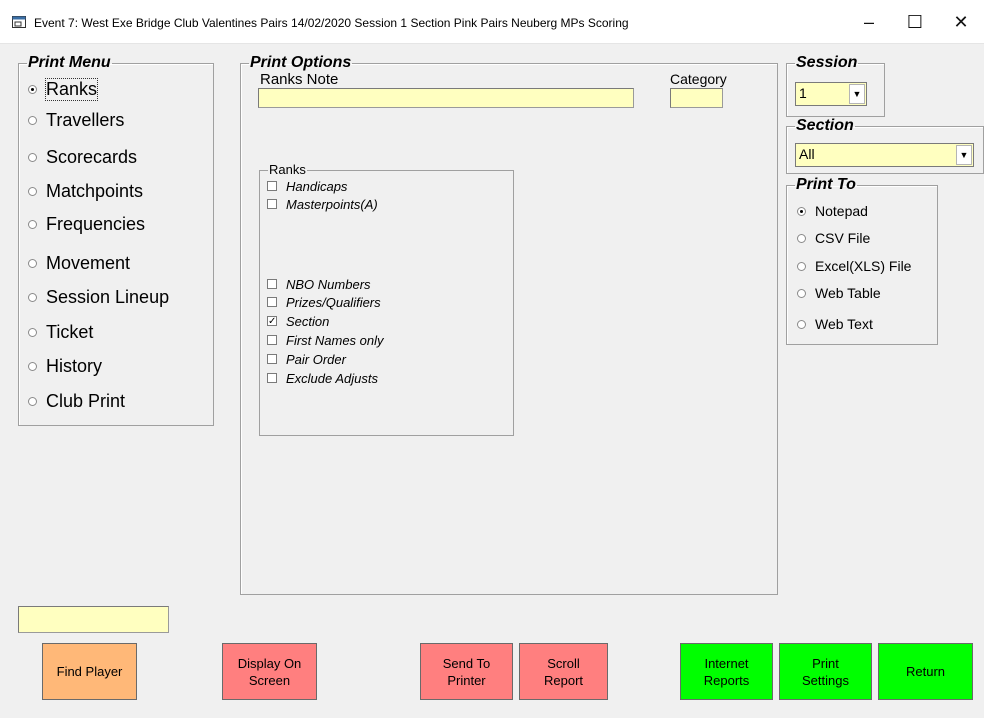 The image size is (984, 718). I want to click on ranks-option: NBO Numbers, so click(319, 284).